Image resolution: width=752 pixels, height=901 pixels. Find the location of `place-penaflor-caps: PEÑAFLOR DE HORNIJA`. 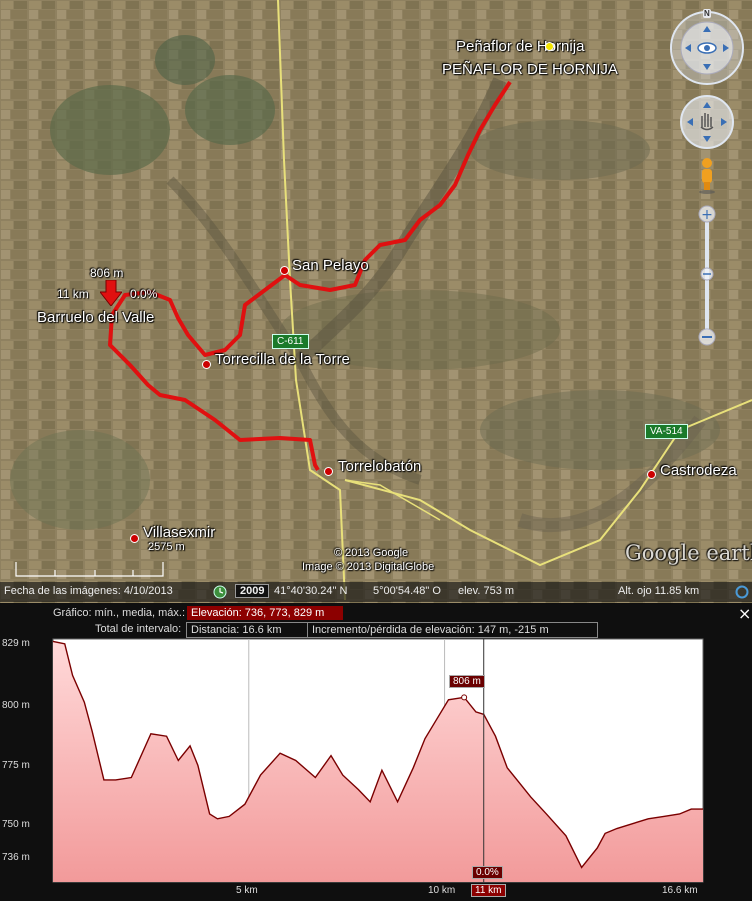

place-penaflor-caps: PEÑAFLOR DE HORNIJA is located at coordinates (530, 69).